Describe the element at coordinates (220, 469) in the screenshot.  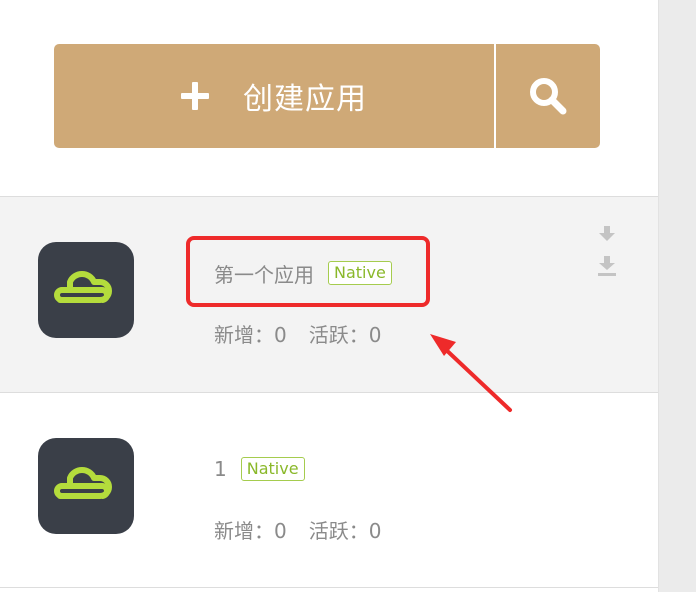
I see `app-name: 1` at that location.